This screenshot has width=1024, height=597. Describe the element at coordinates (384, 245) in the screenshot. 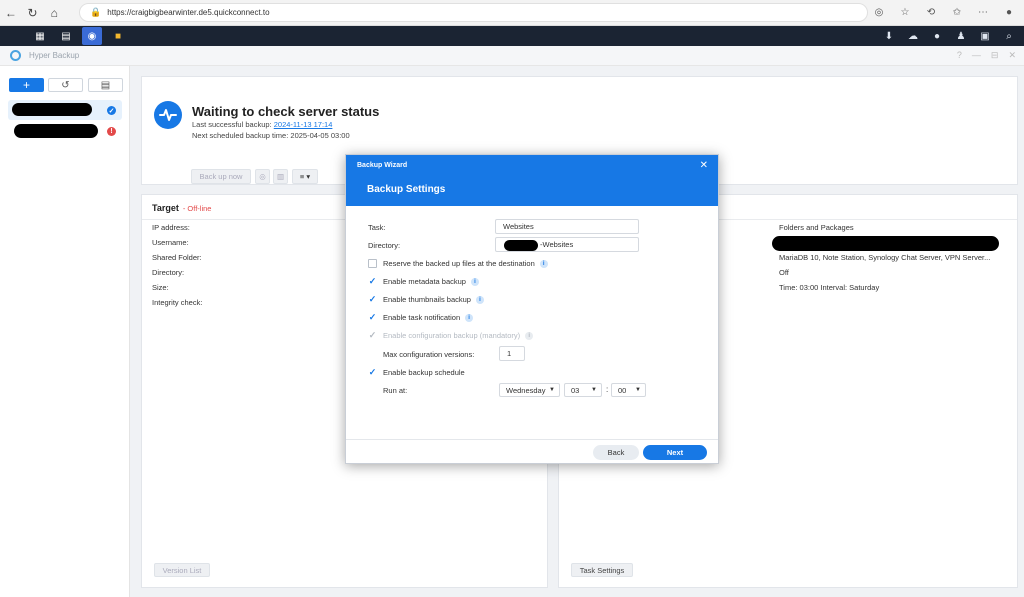

I see `directory-field-label: Directory:` at that location.